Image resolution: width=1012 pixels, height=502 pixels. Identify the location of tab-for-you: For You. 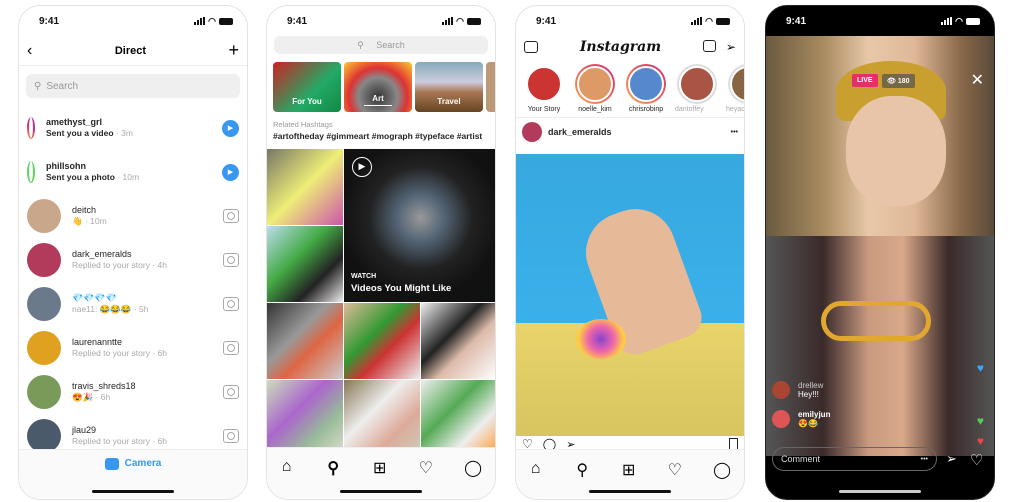
(307, 87).